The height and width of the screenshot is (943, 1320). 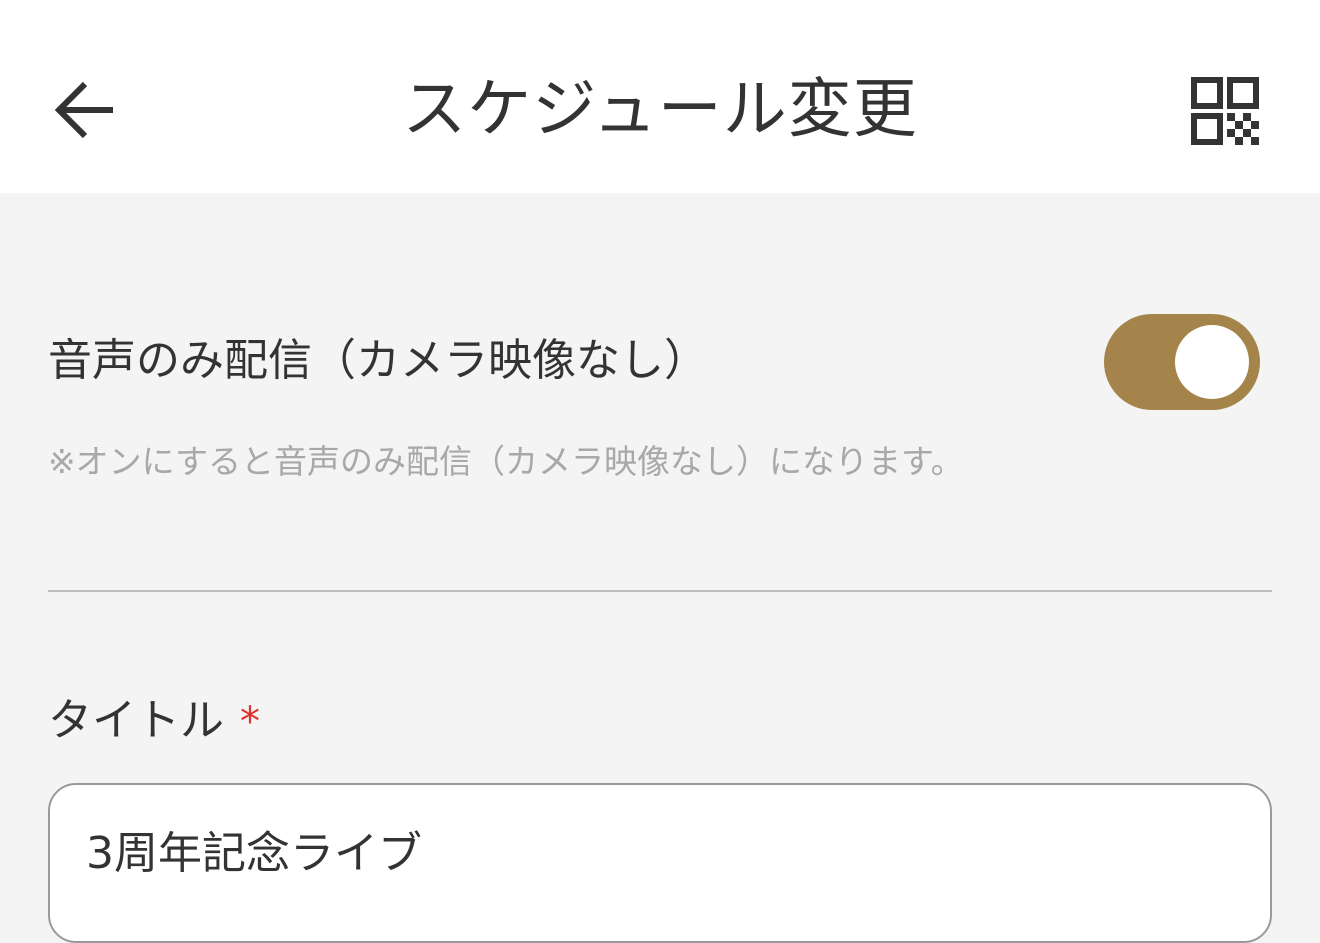 What do you see at coordinates (136, 720) in the screenshot?
I see `title-label-text: タイトル` at bounding box center [136, 720].